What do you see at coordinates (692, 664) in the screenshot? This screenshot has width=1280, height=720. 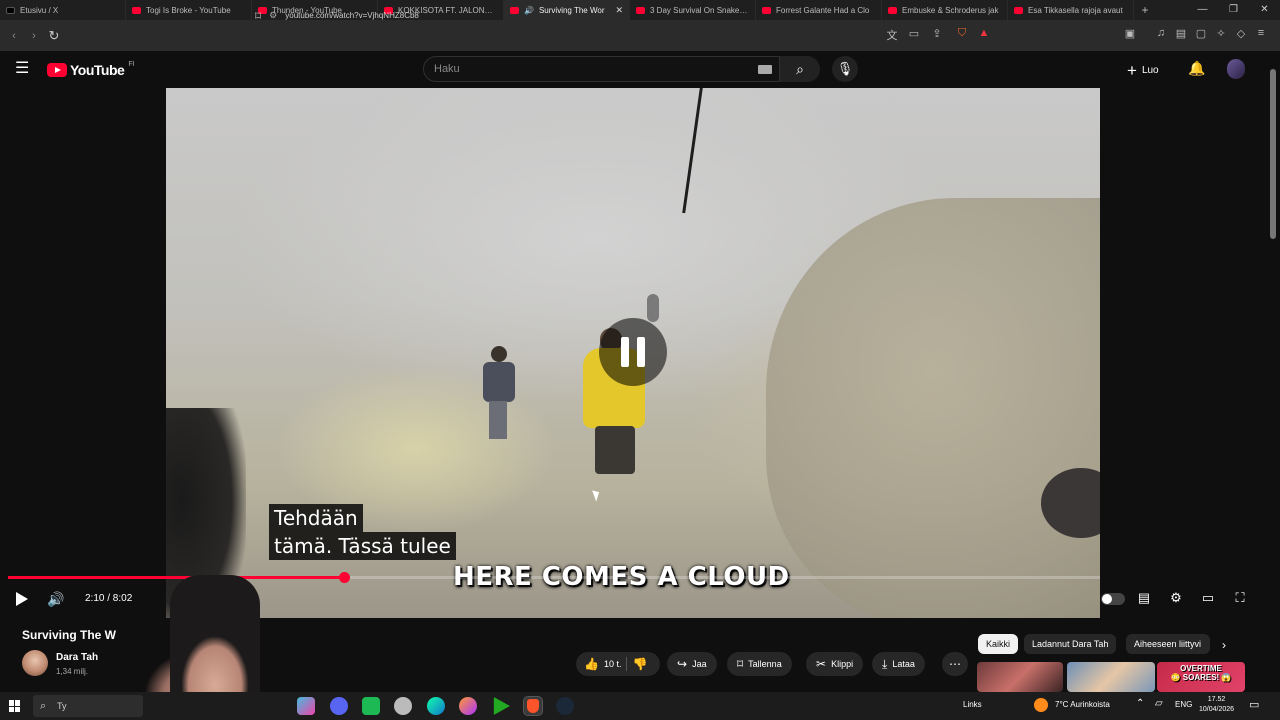 I see `share-button: ↪ Jaa` at bounding box center [692, 664].